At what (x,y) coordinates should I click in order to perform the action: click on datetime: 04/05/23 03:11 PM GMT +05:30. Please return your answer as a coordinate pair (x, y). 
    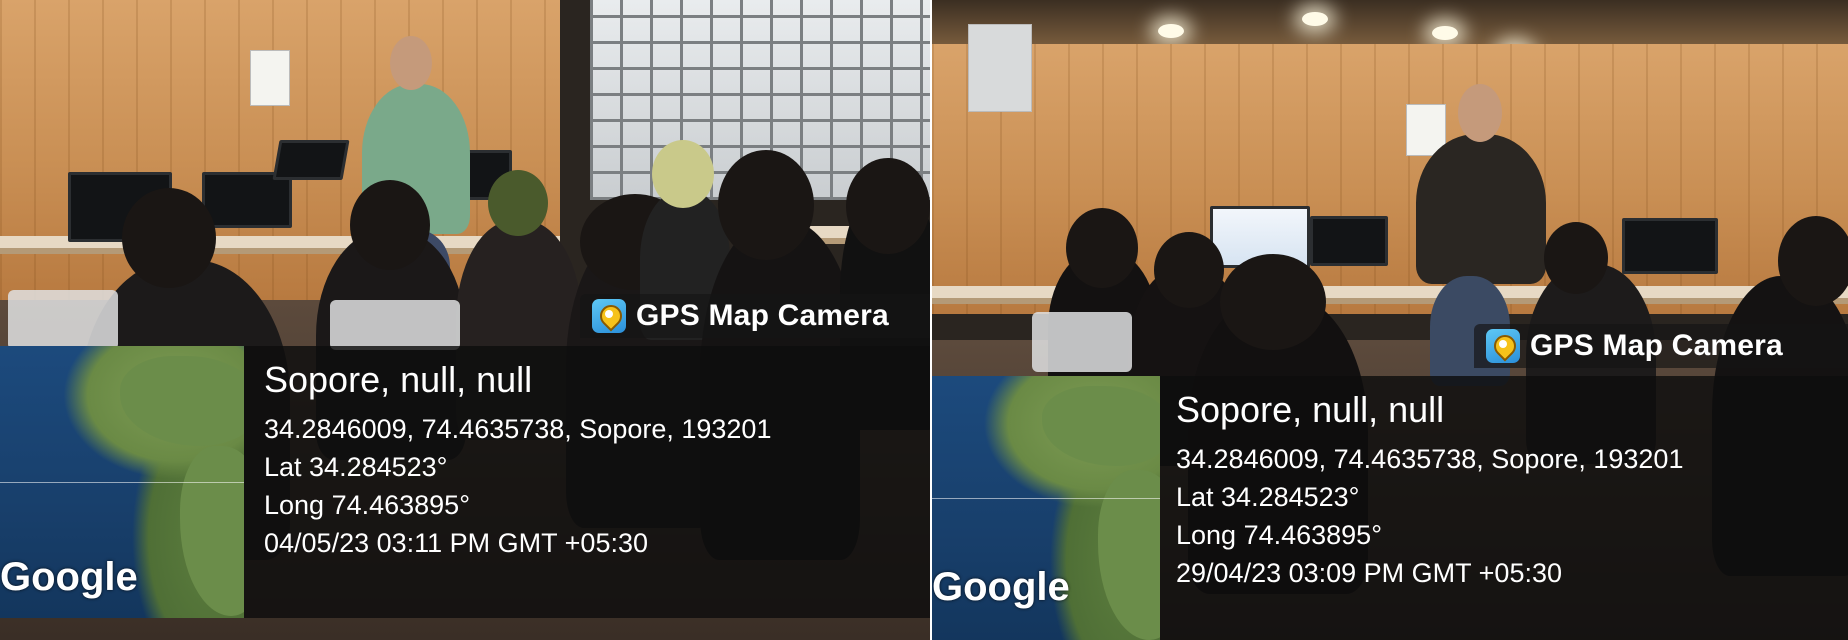
    Looking at the image, I should click on (456, 543).